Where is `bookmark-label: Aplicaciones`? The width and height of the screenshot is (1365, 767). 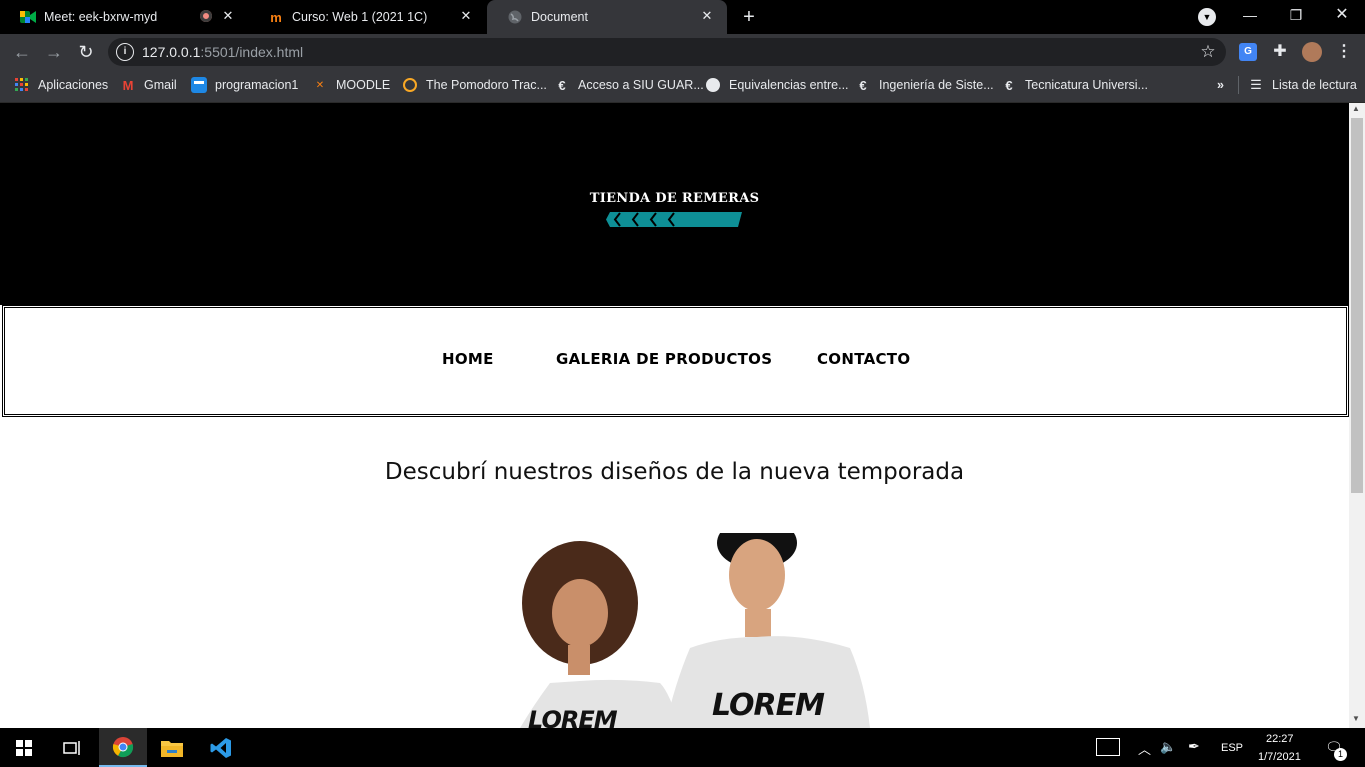
bookmark-label: Aplicaciones is located at coordinates (73, 85).